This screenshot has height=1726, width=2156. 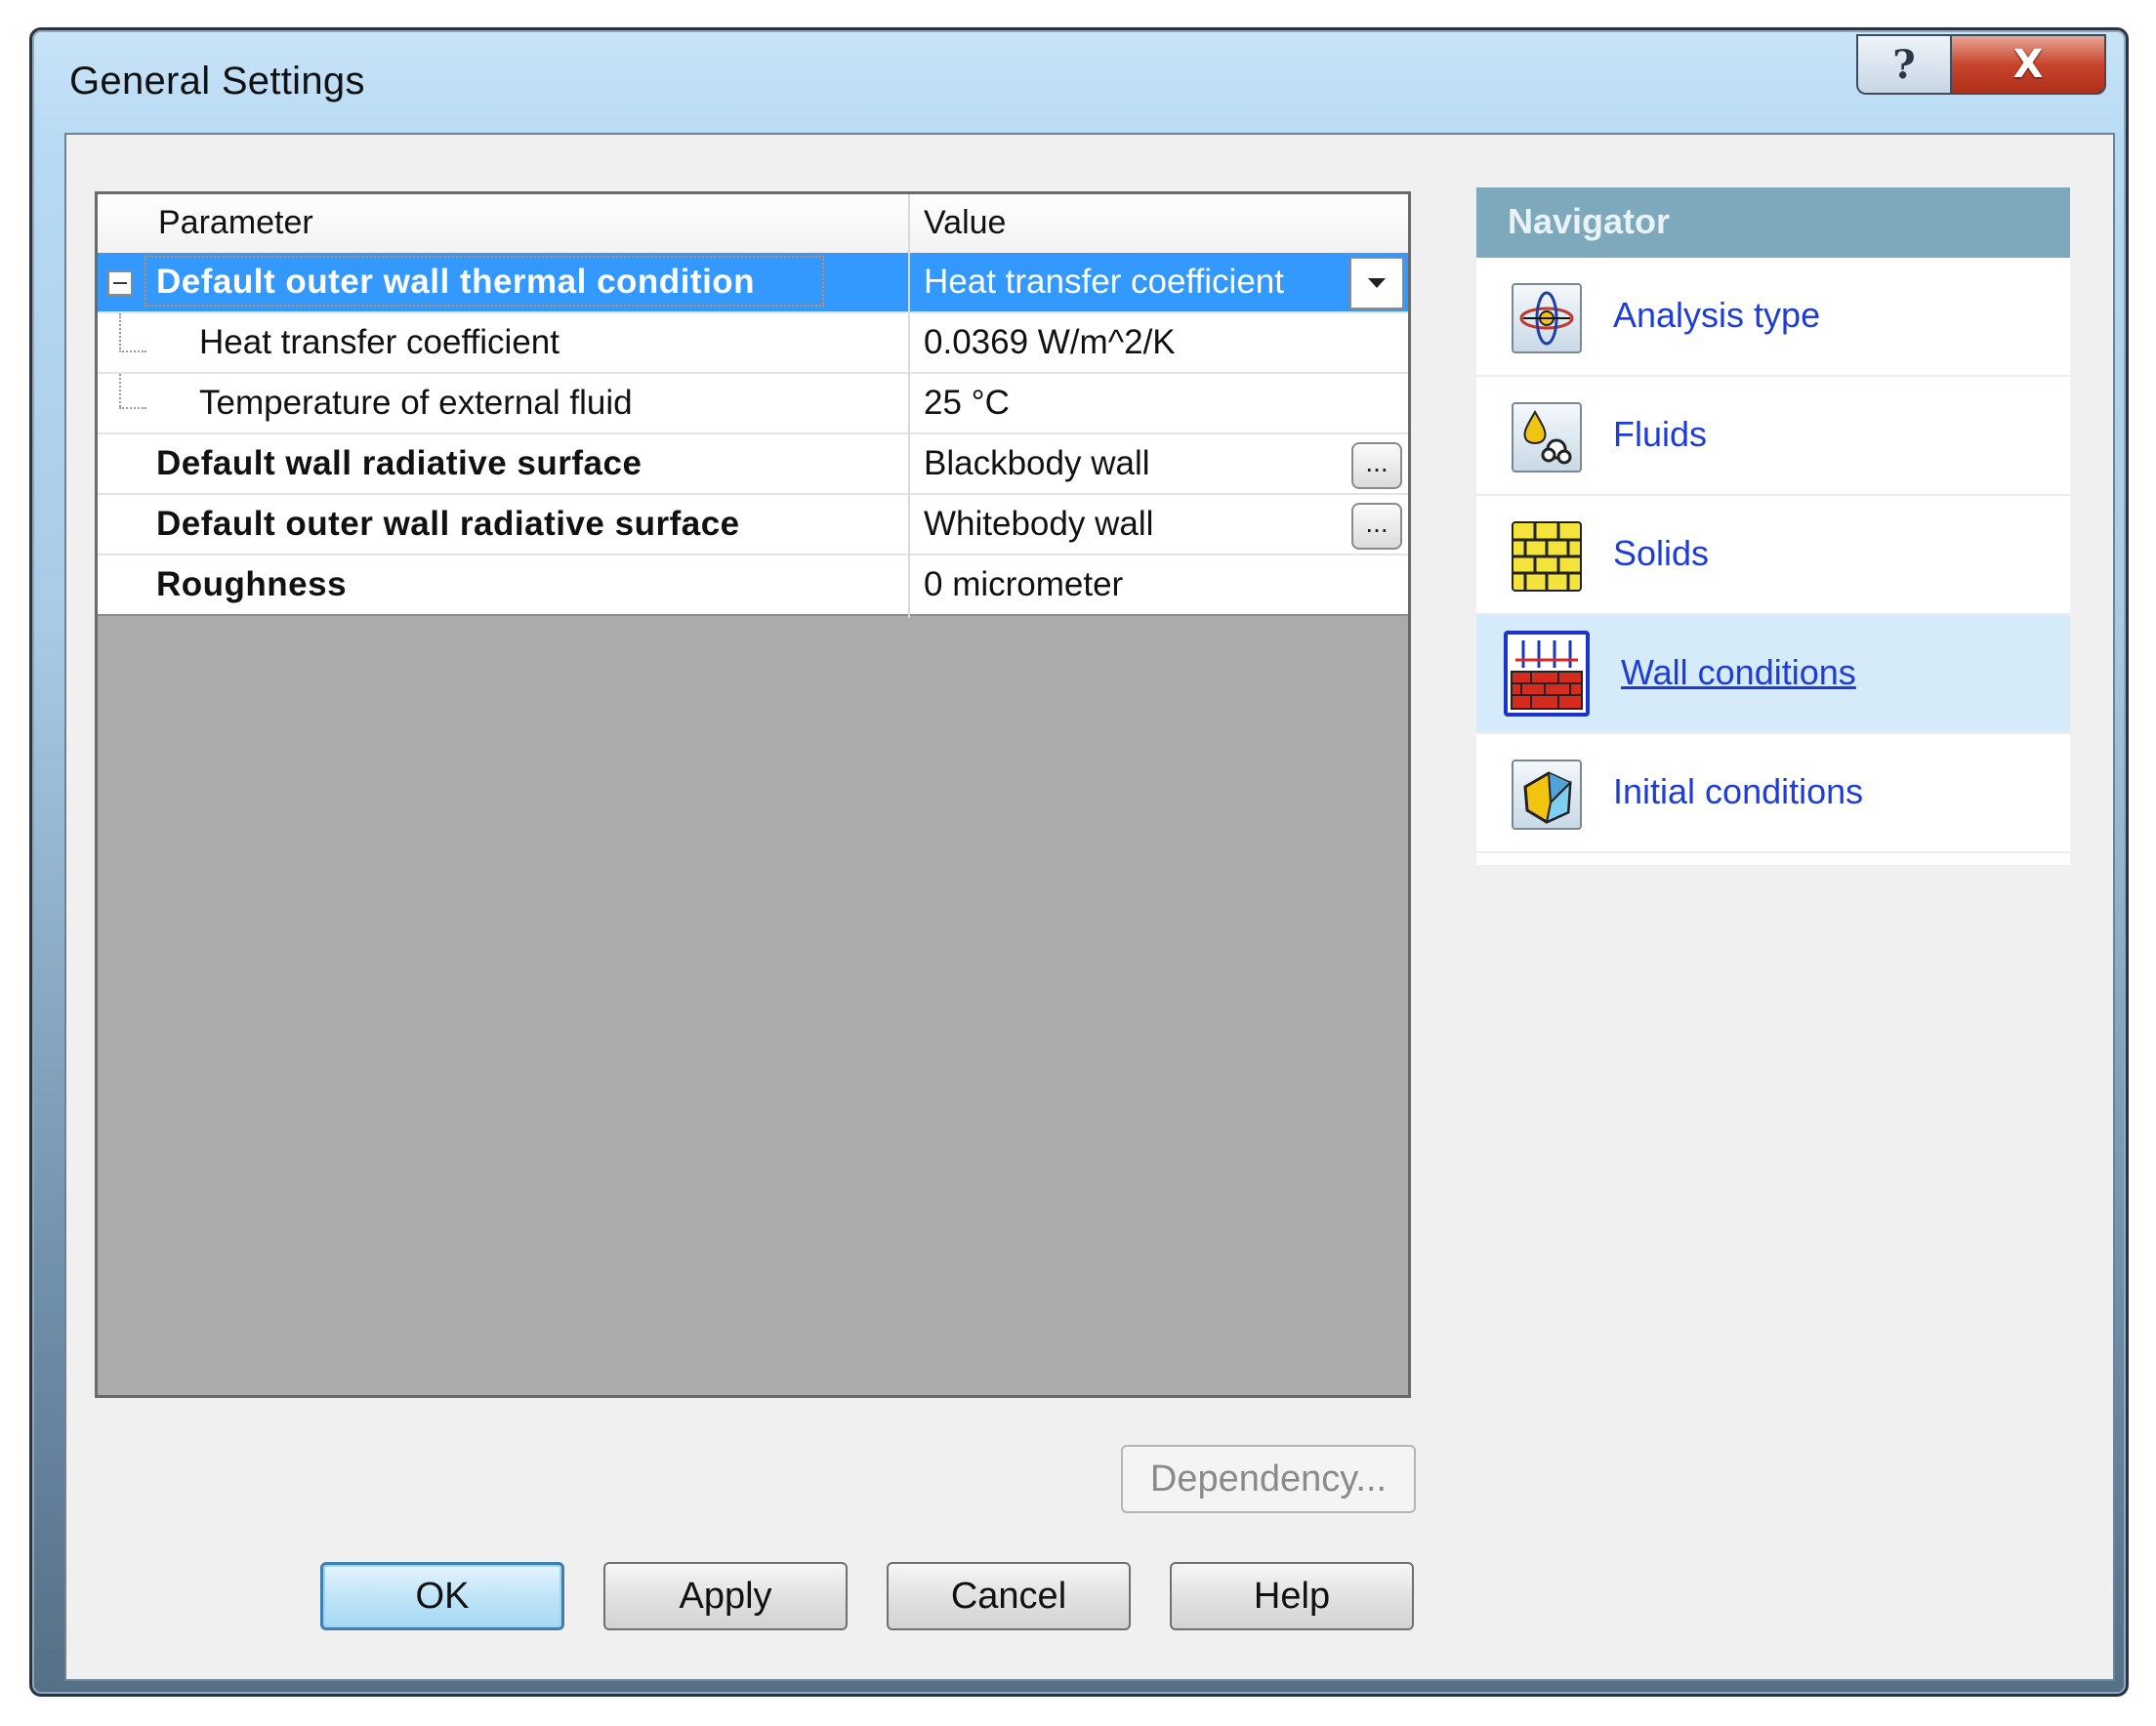 I want to click on parameter-label: Heat transfer coefficient, so click(x=379, y=342).